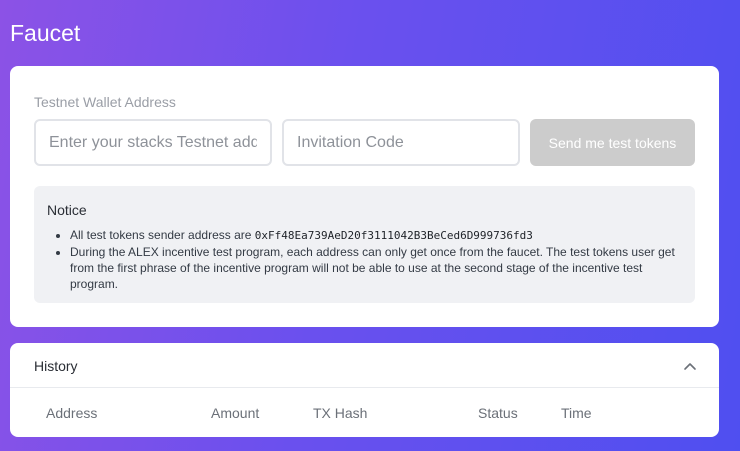 Image resolution: width=740 pixels, height=451 pixels. What do you see at coordinates (235, 413) in the screenshot?
I see `column-header-amount: Amount` at bounding box center [235, 413].